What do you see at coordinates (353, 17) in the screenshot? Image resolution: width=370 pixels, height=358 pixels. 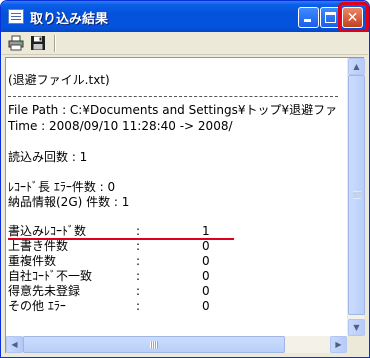 I see `close-button-highlight` at bounding box center [353, 17].